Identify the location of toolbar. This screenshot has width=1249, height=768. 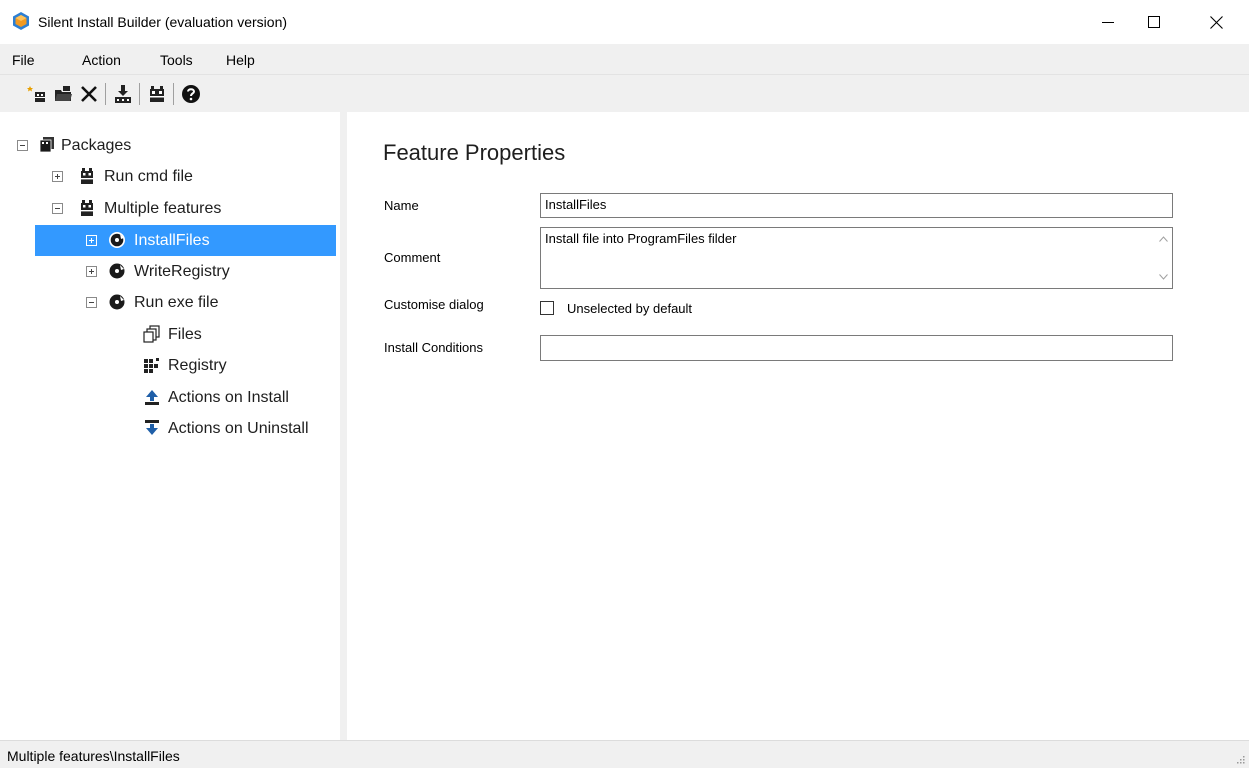
(624, 93).